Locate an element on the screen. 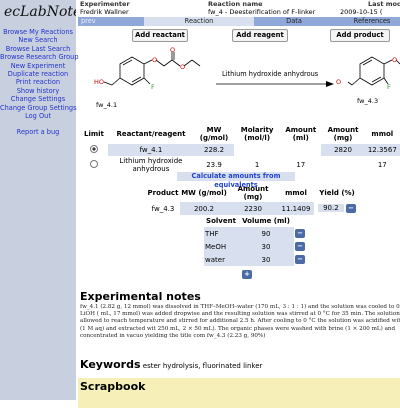 The width and height of the screenshot is (400, 408). yield-value: 90.2 is located at coordinates (330, 208).